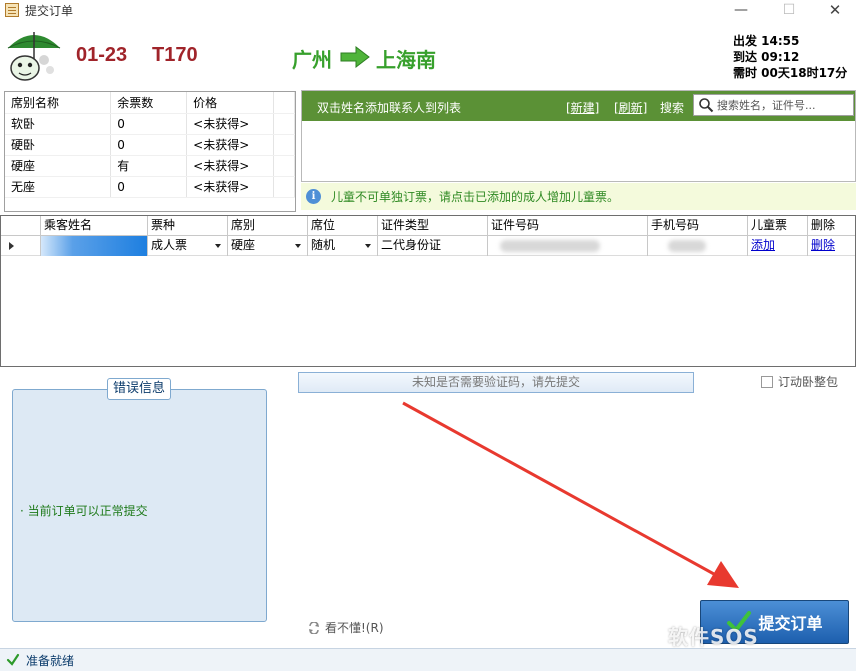 This screenshot has width=856, height=671. I want to click on contacts-hint: 双击姓名添加联系人到列表, so click(389, 108).